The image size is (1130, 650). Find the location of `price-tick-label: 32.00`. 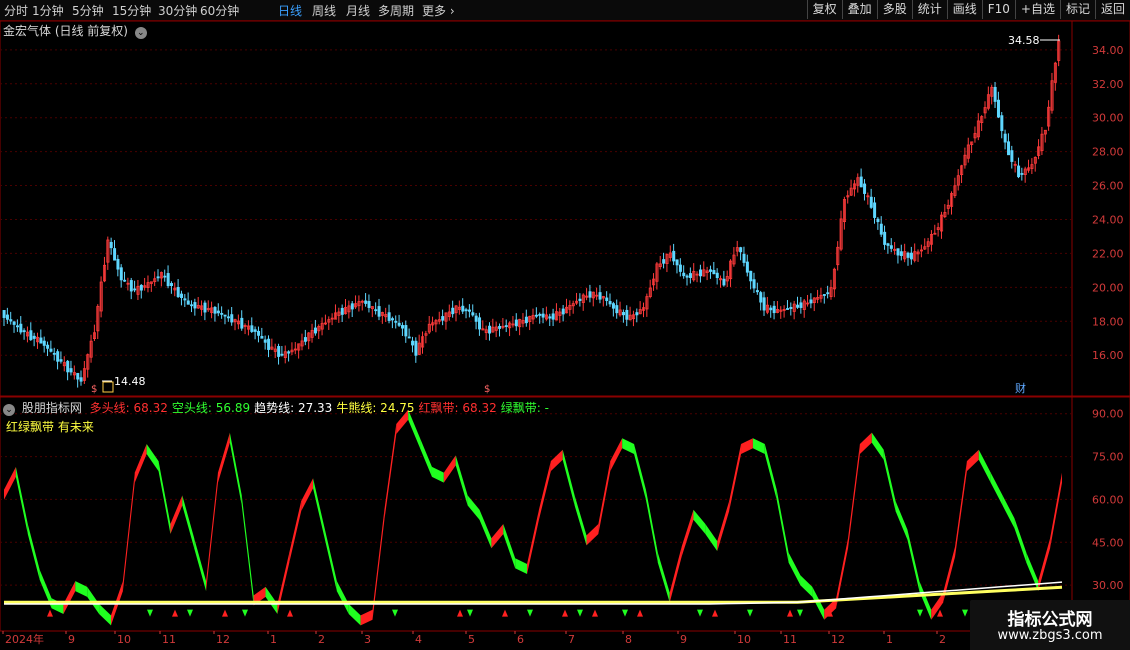

price-tick-label: 32.00 is located at coordinates (1108, 84).